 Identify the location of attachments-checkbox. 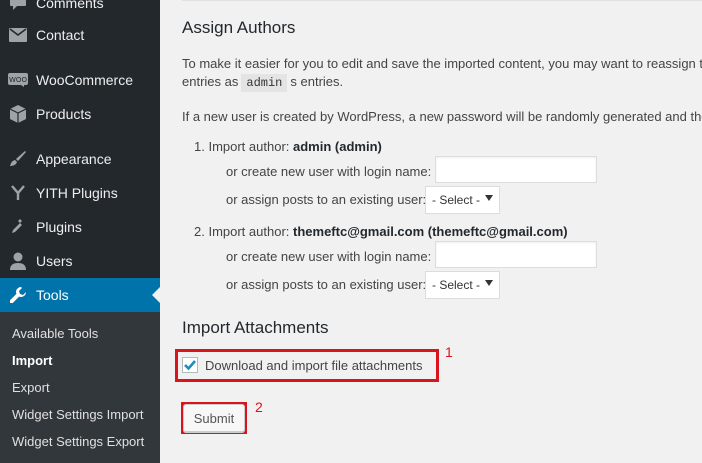
(190, 365).